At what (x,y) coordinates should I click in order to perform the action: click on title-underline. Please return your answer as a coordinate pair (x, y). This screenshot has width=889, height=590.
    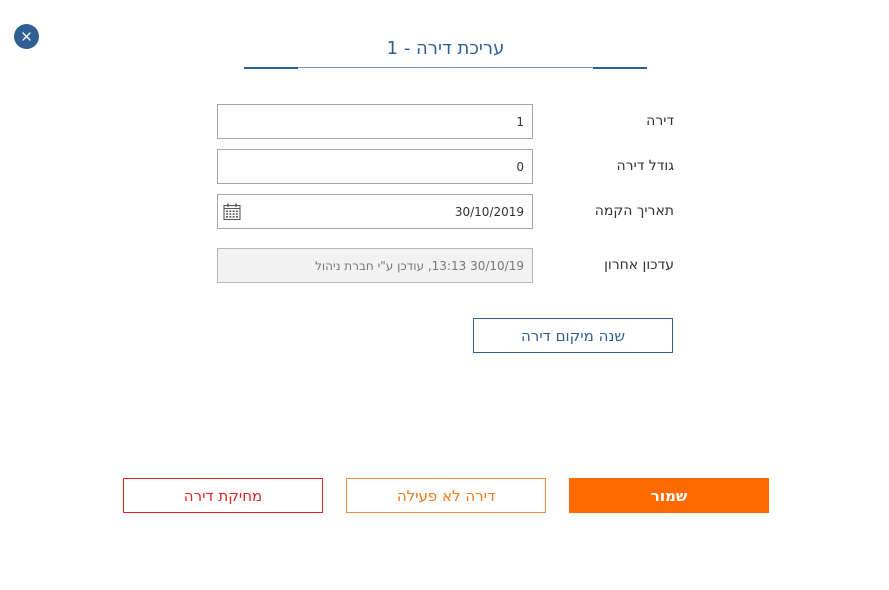
    Looking at the image, I should click on (445, 67).